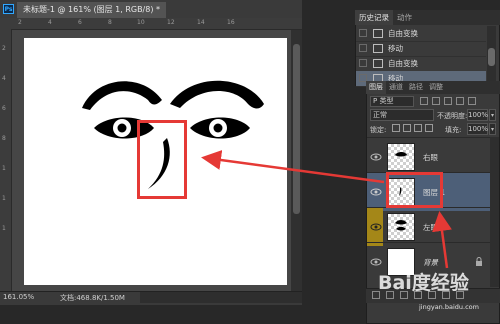  Describe the element at coordinates (449, 307) in the screenshot. I see `watermark-url: jingyan.baidu.com` at that location.